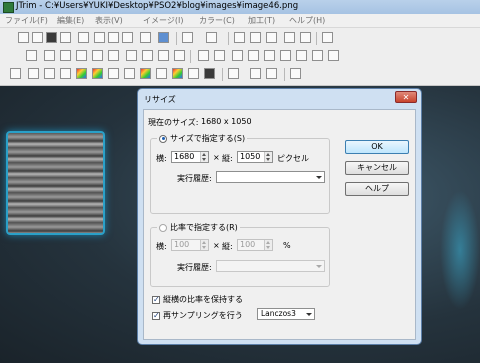  I want to click on chevron-down-icon, so click(309, 314).